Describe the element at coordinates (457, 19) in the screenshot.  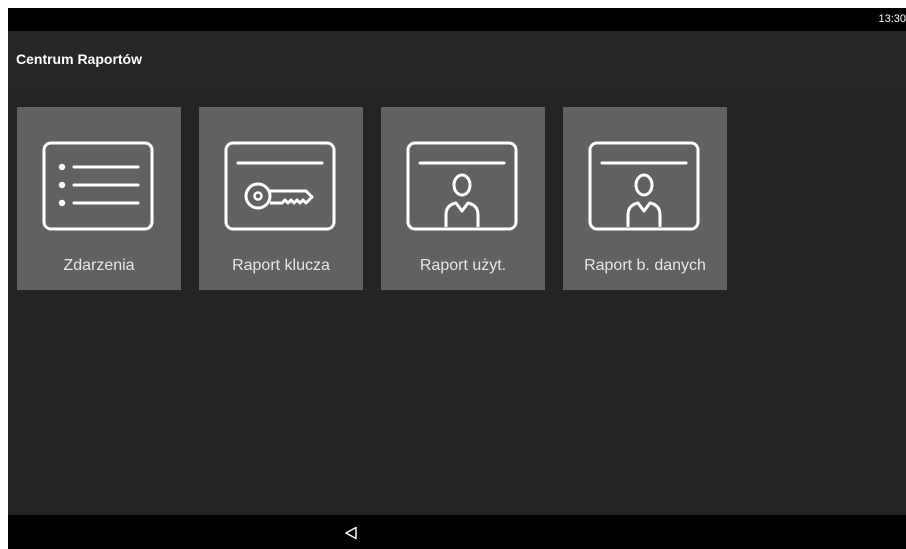
I see `status-bar: 13:30` at that location.